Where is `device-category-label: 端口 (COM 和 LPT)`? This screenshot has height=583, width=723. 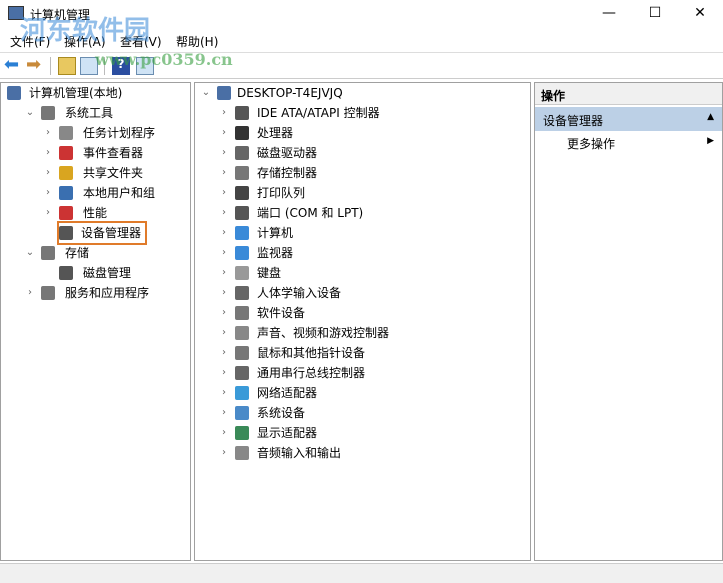 device-category-label: 端口 (COM 和 LPT) is located at coordinates (310, 213).